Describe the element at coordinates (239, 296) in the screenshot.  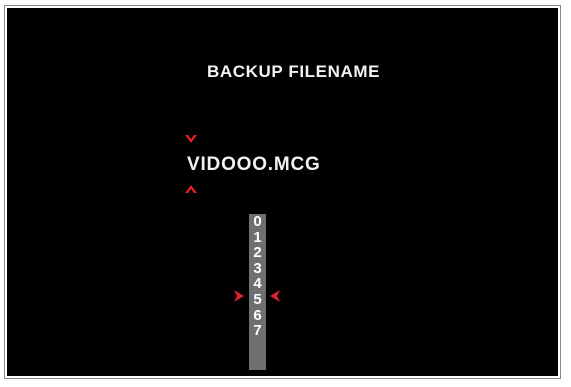
I see `arrow-right-icon` at that location.